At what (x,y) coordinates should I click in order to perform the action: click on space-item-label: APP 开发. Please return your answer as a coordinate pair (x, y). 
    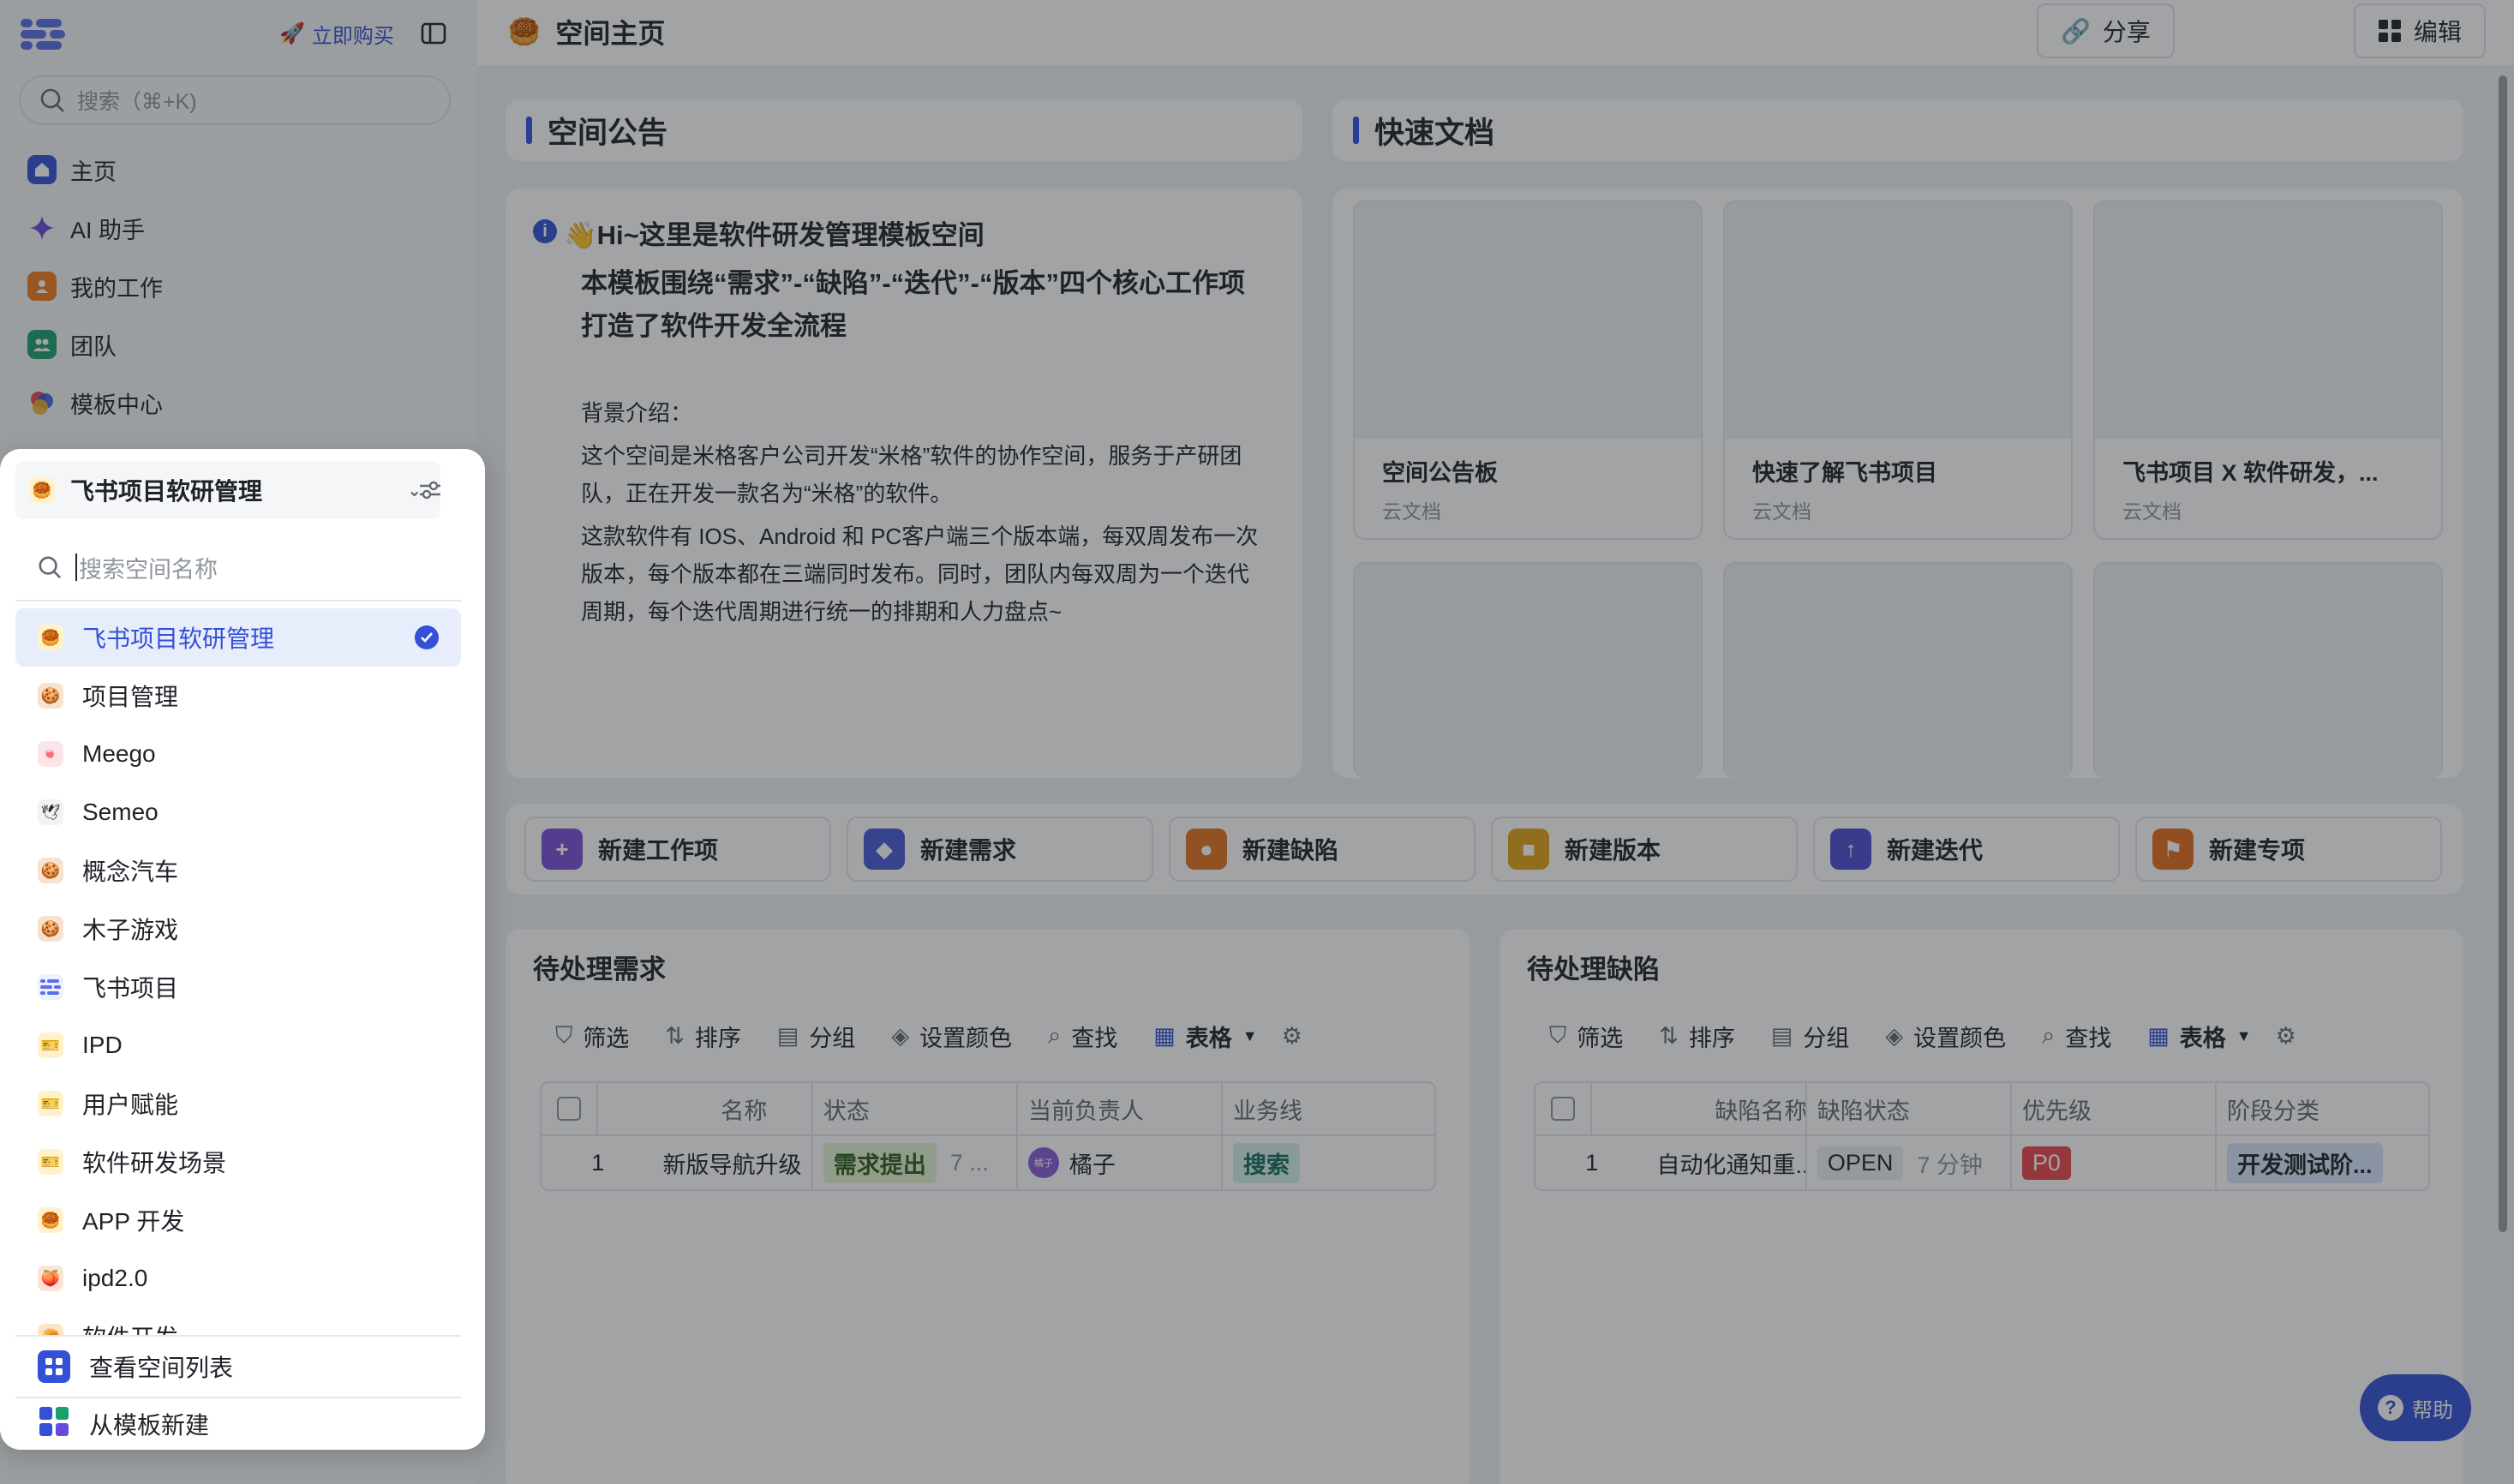
    Looking at the image, I should click on (133, 1221).